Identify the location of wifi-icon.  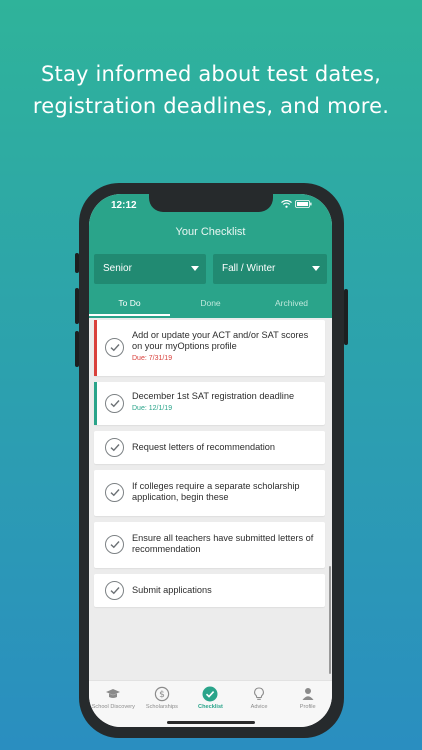
(286, 204).